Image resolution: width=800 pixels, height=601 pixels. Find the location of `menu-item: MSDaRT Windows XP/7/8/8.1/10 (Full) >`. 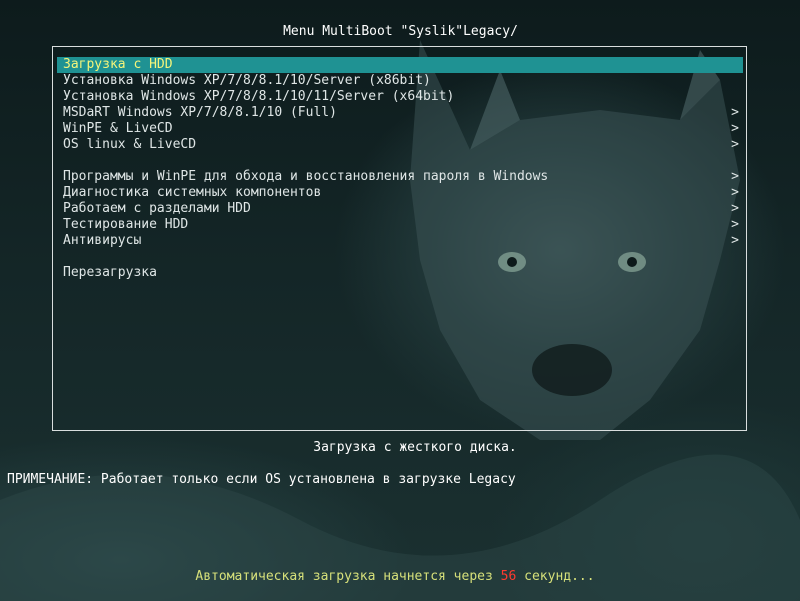

menu-item: MSDaRT Windows XP/7/8/8.1/10 (Full) > is located at coordinates (400, 113).